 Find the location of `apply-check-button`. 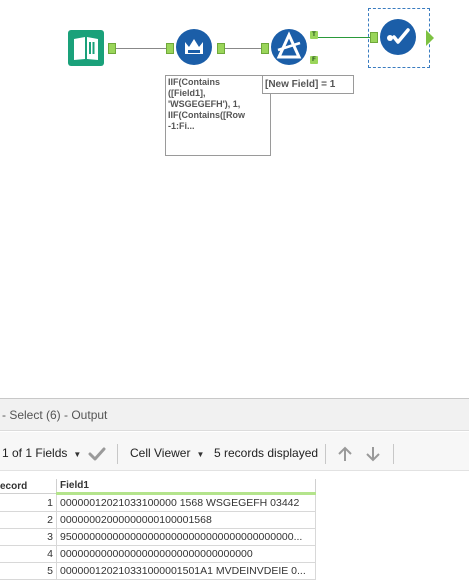

apply-check-button is located at coordinates (97, 453).